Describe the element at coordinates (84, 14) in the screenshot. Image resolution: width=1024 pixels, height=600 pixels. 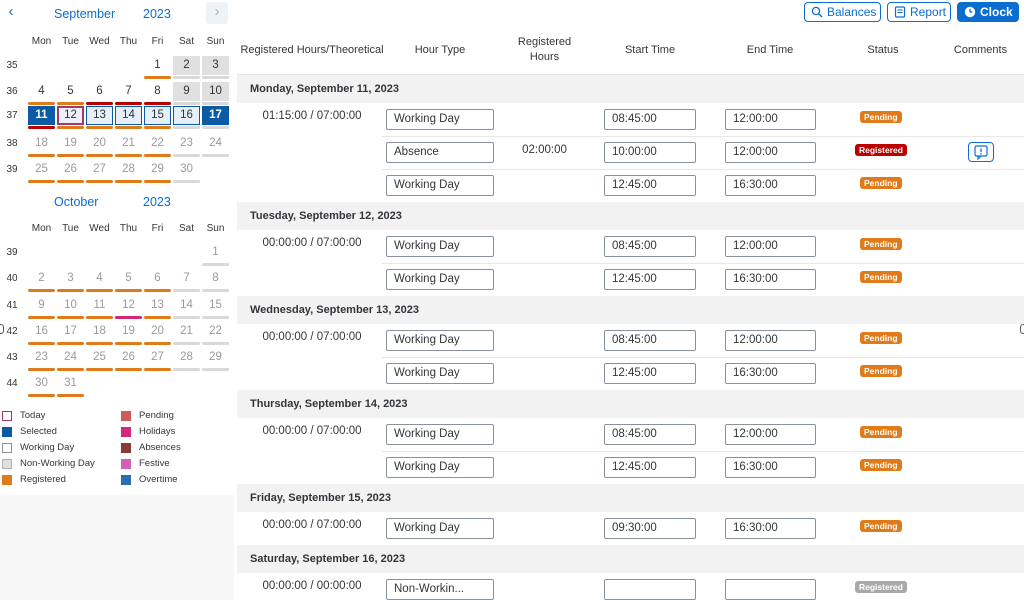
I see `month-name-button: September` at that location.